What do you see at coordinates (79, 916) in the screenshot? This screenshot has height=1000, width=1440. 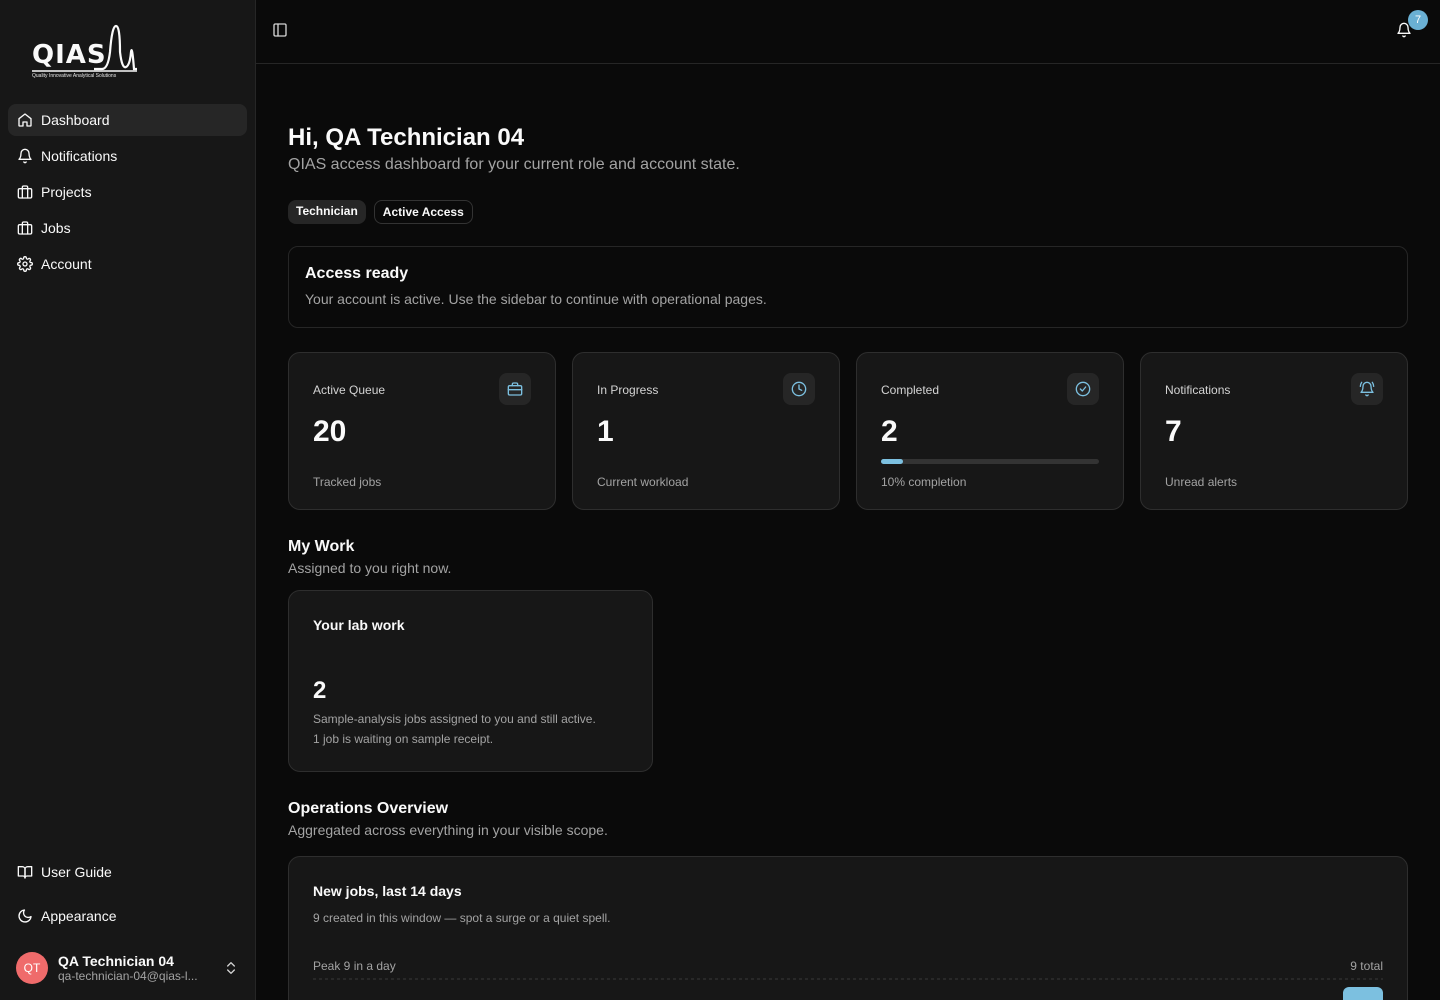 I see `sidebar-item-label: Appearance` at bounding box center [79, 916].